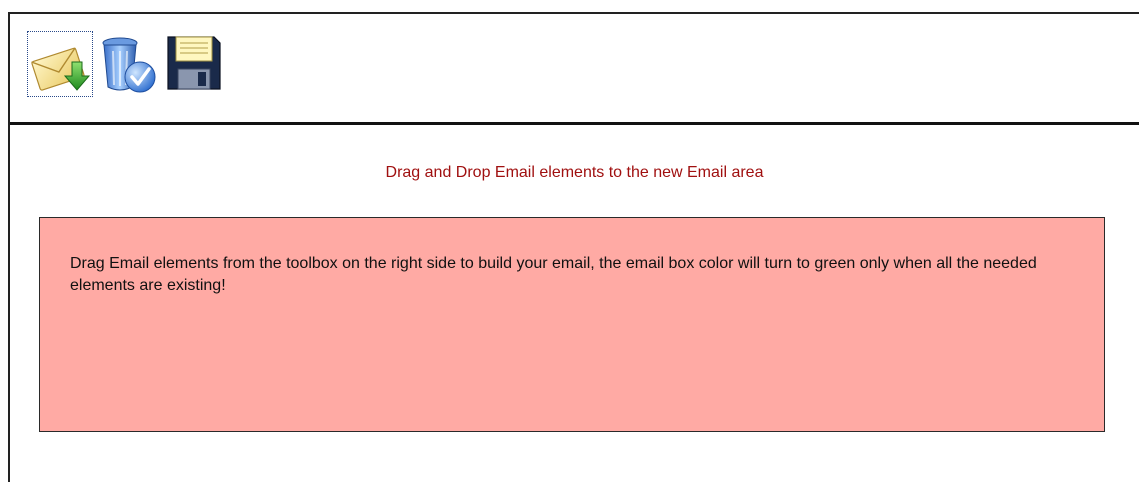 The height and width of the screenshot is (482, 1139). I want to click on receive-email-button, so click(60, 64).